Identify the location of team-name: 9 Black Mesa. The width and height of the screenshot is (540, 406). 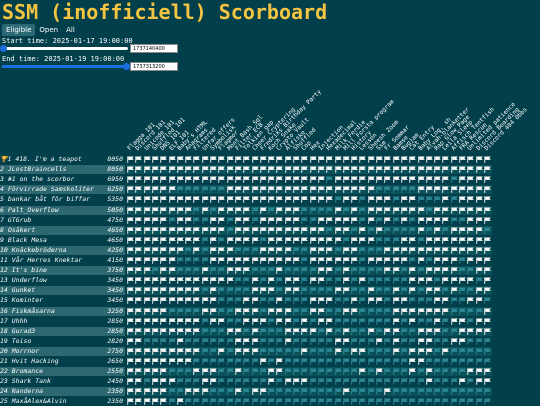
(50, 240).